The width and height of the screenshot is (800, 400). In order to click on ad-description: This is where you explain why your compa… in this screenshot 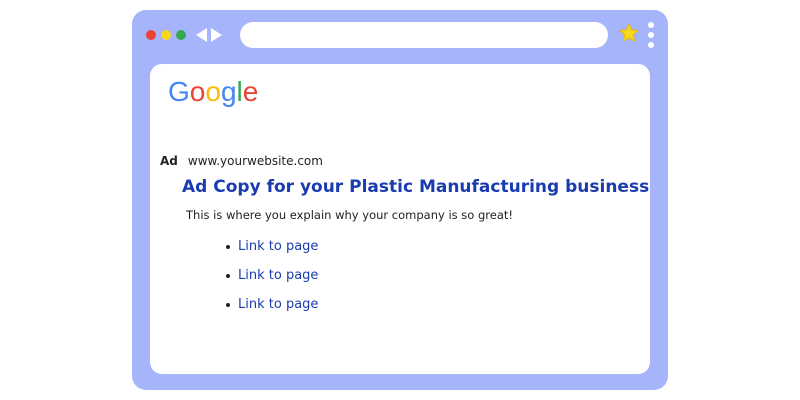, I will do `click(349, 215)`.